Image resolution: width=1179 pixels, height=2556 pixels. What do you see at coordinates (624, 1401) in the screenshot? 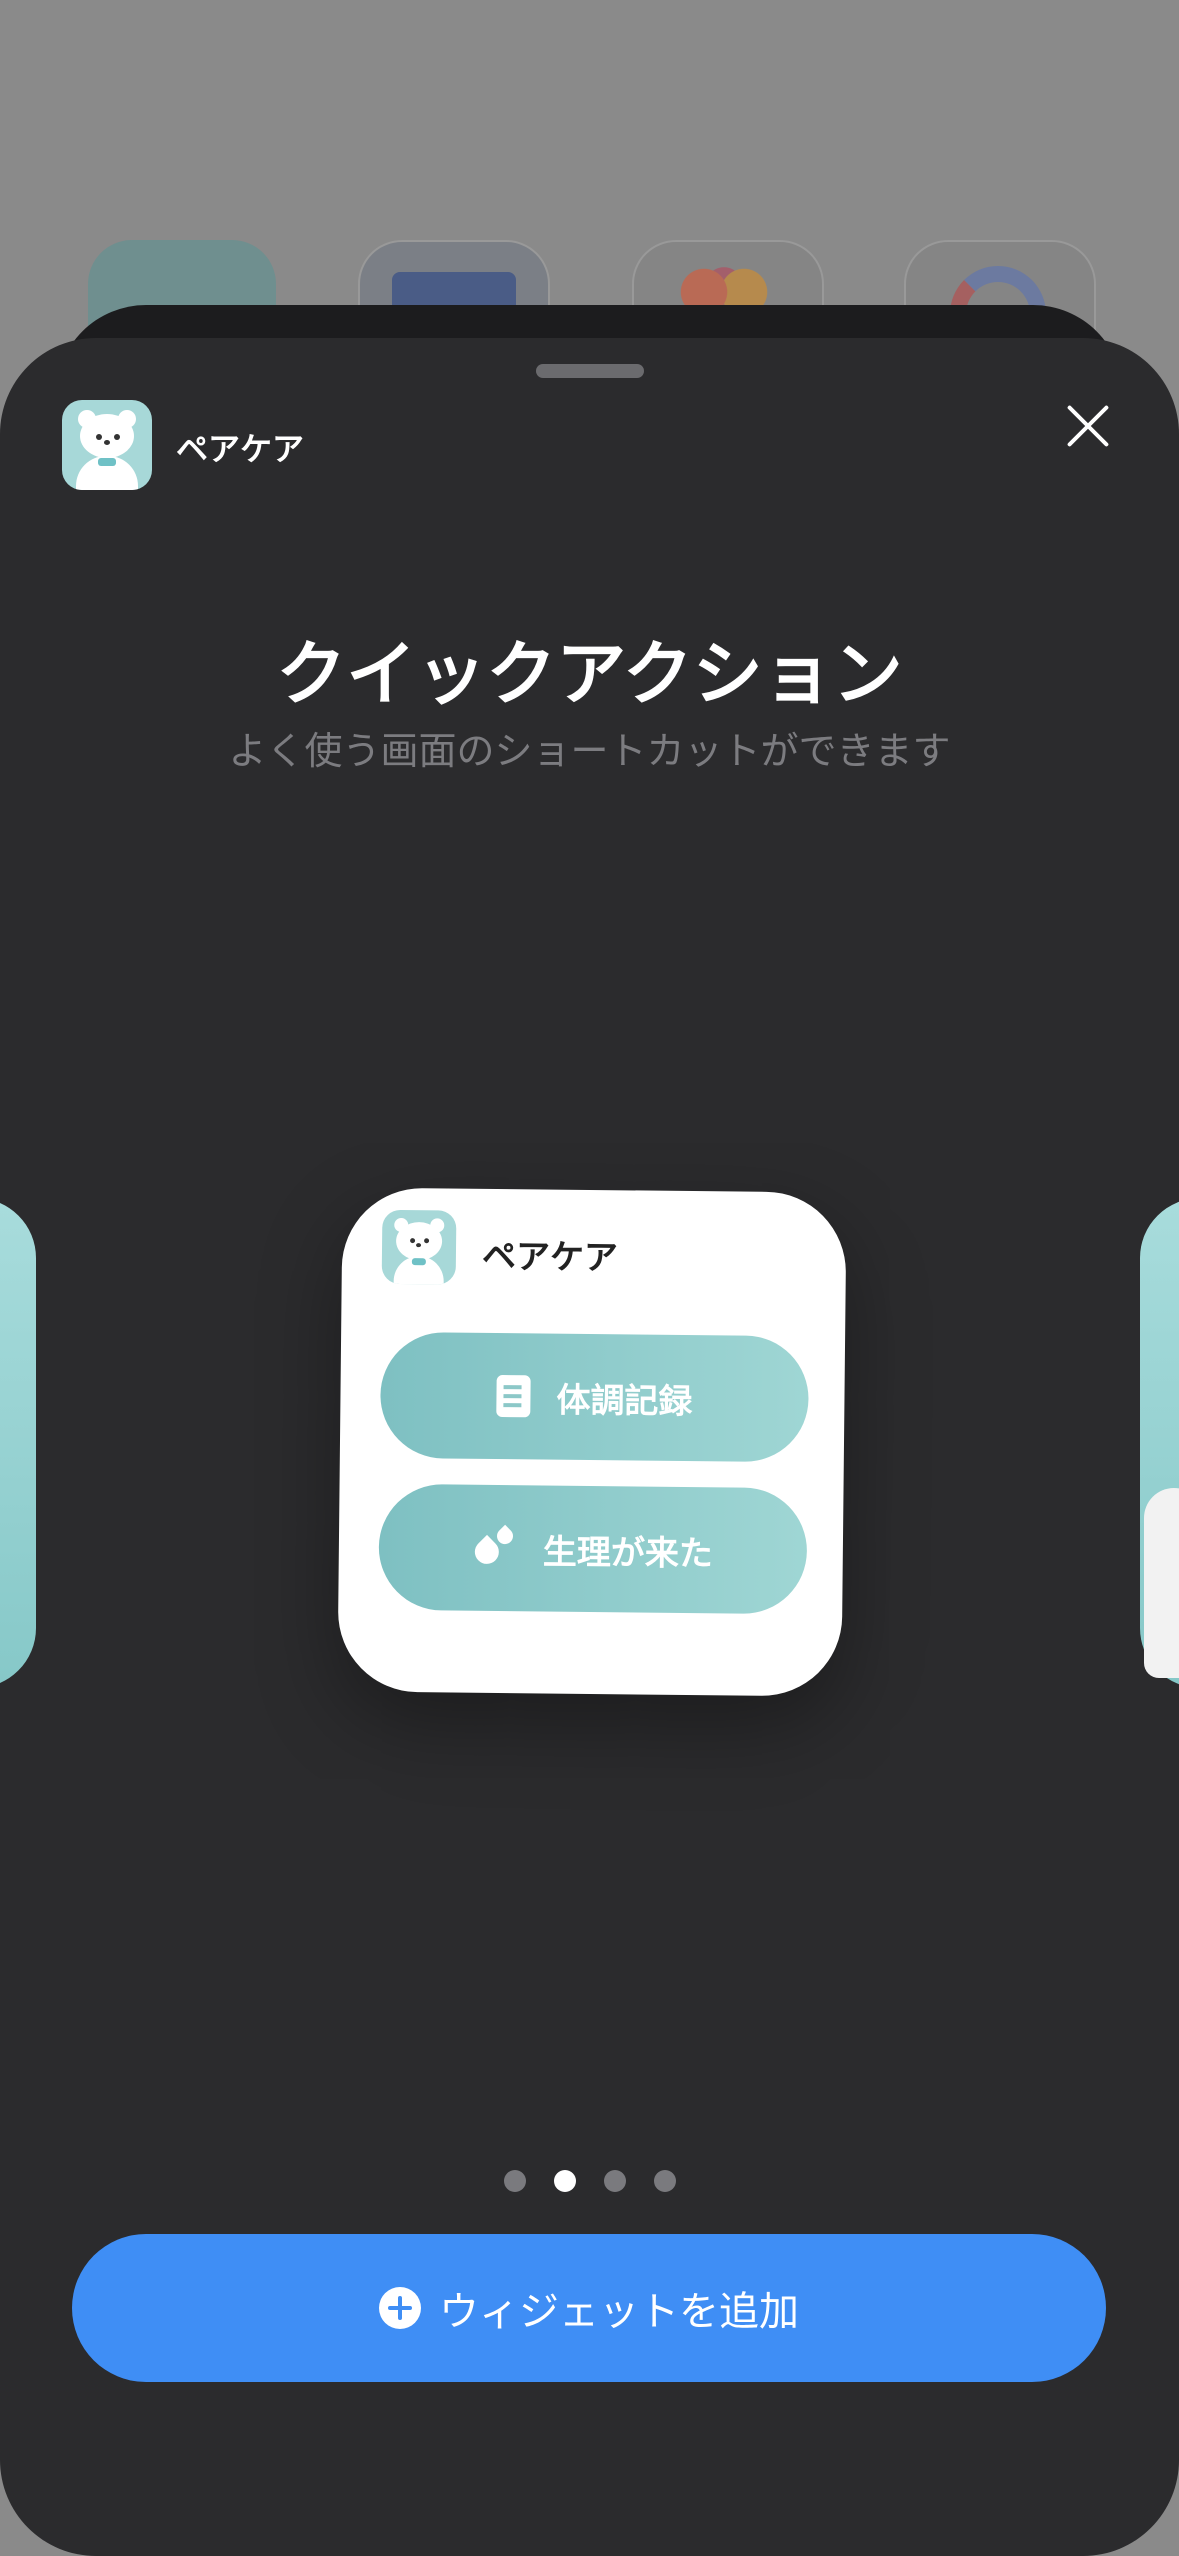
I see `health-record-label: 体調記録` at bounding box center [624, 1401].